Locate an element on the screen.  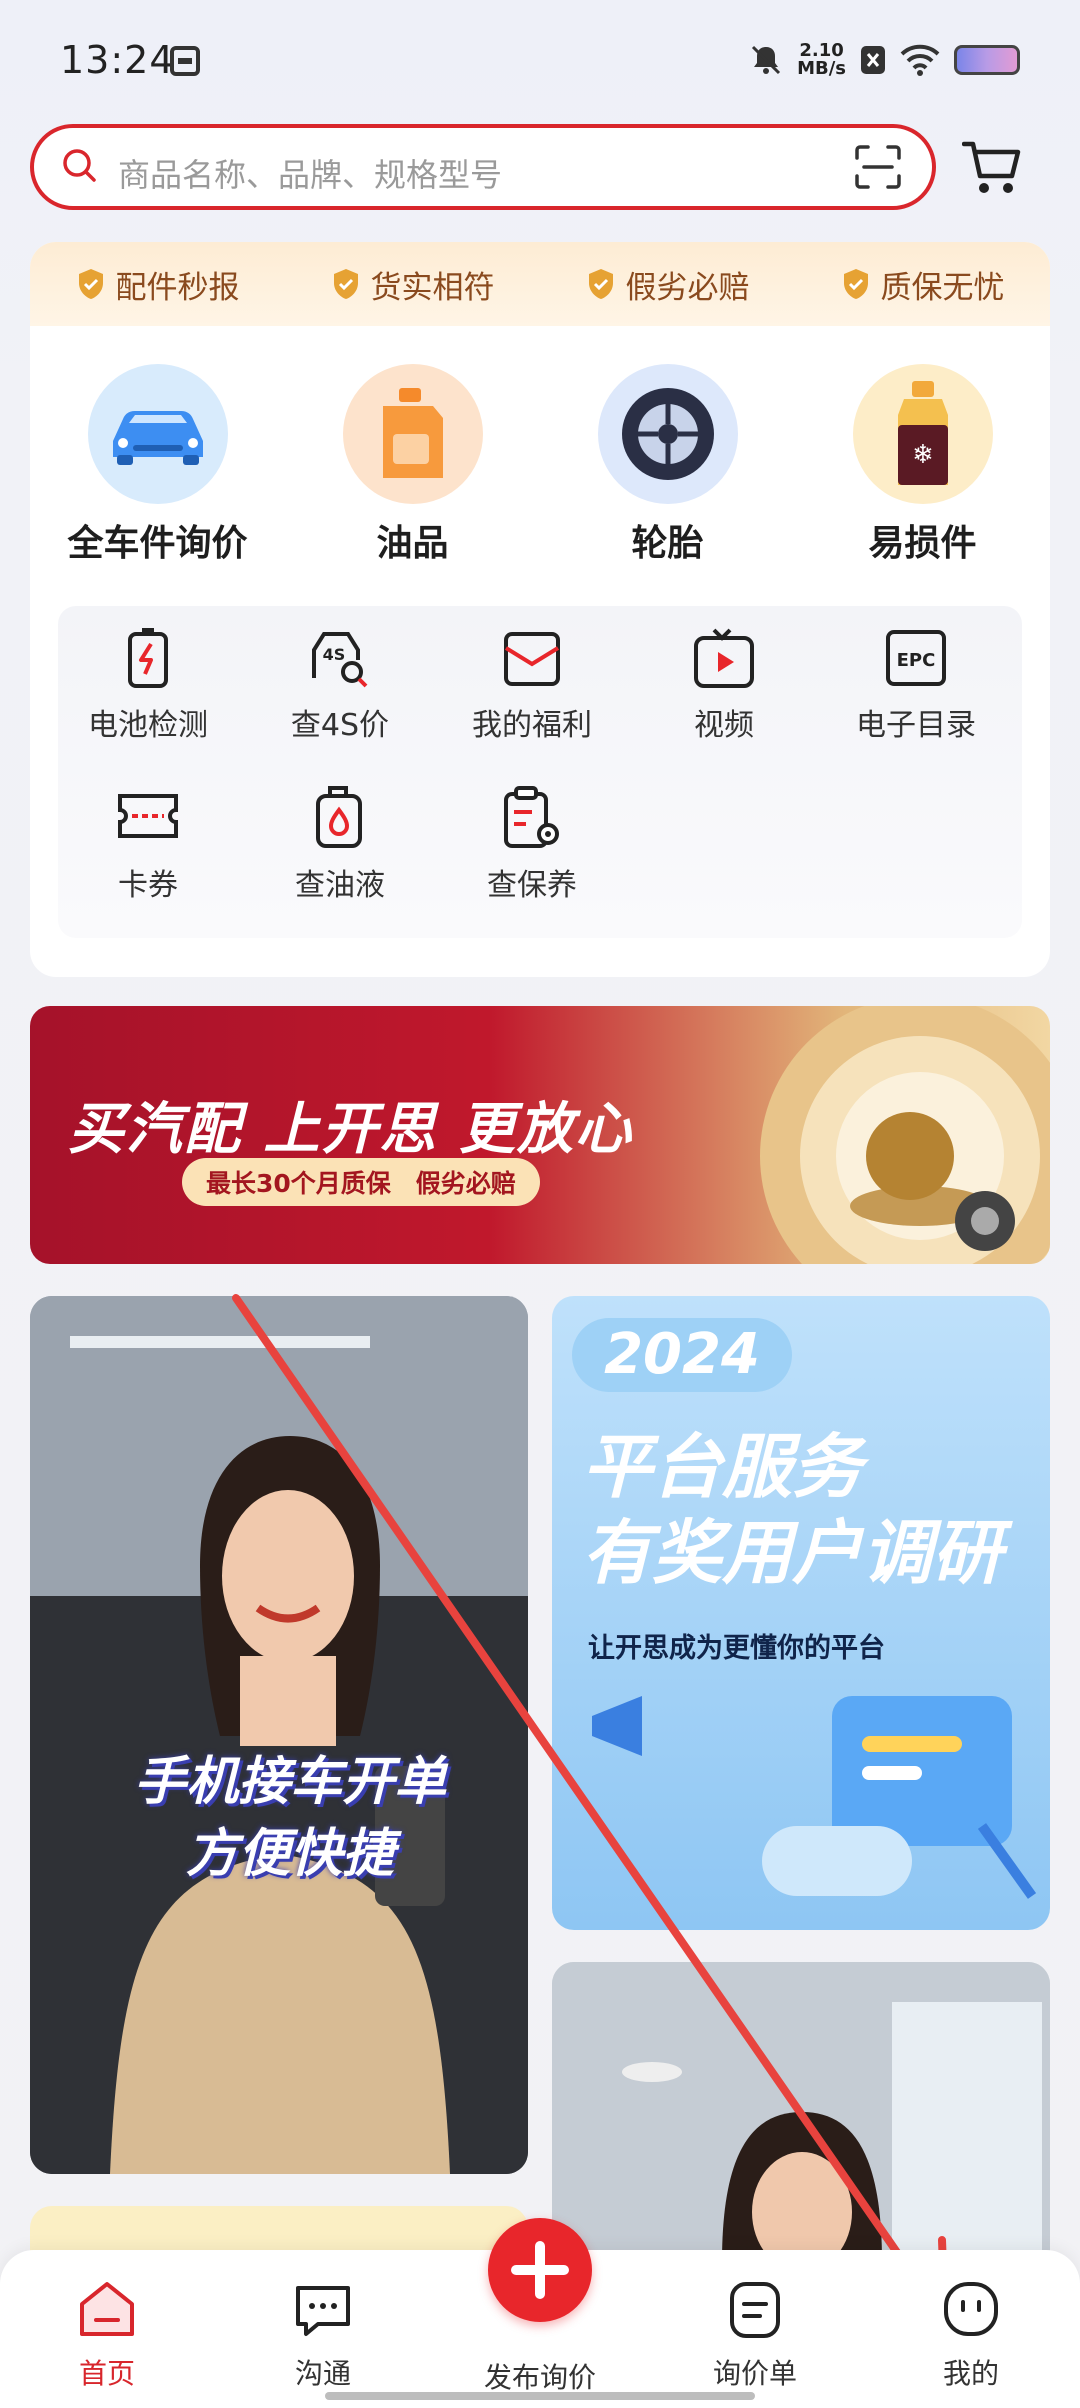
tool-check-fluids: 查油液 is located at coordinates (340, 845).